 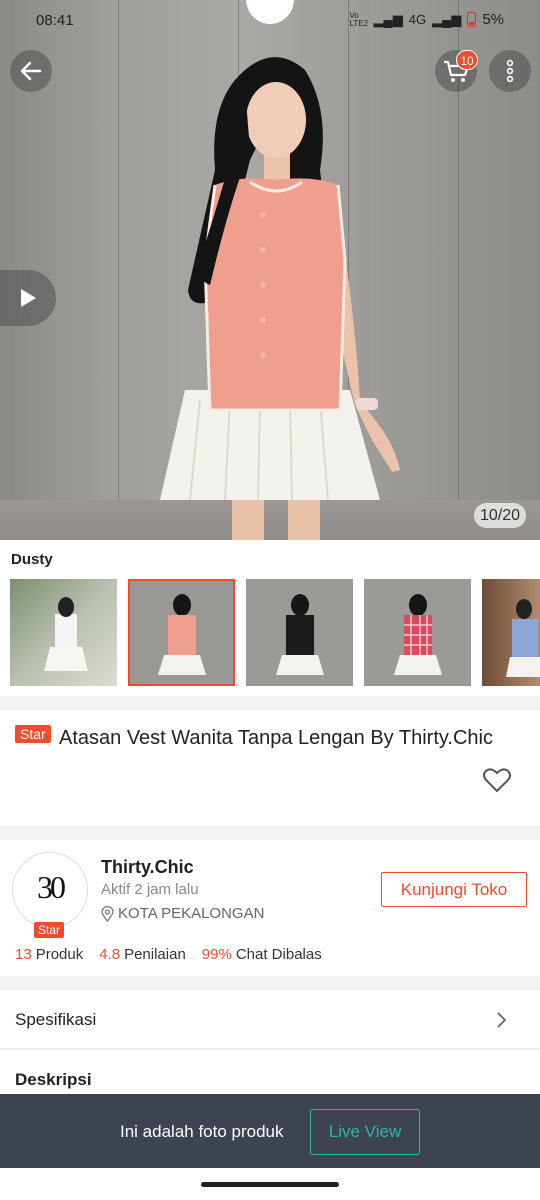 I want to click on back-button, so click(x=31, y=71).